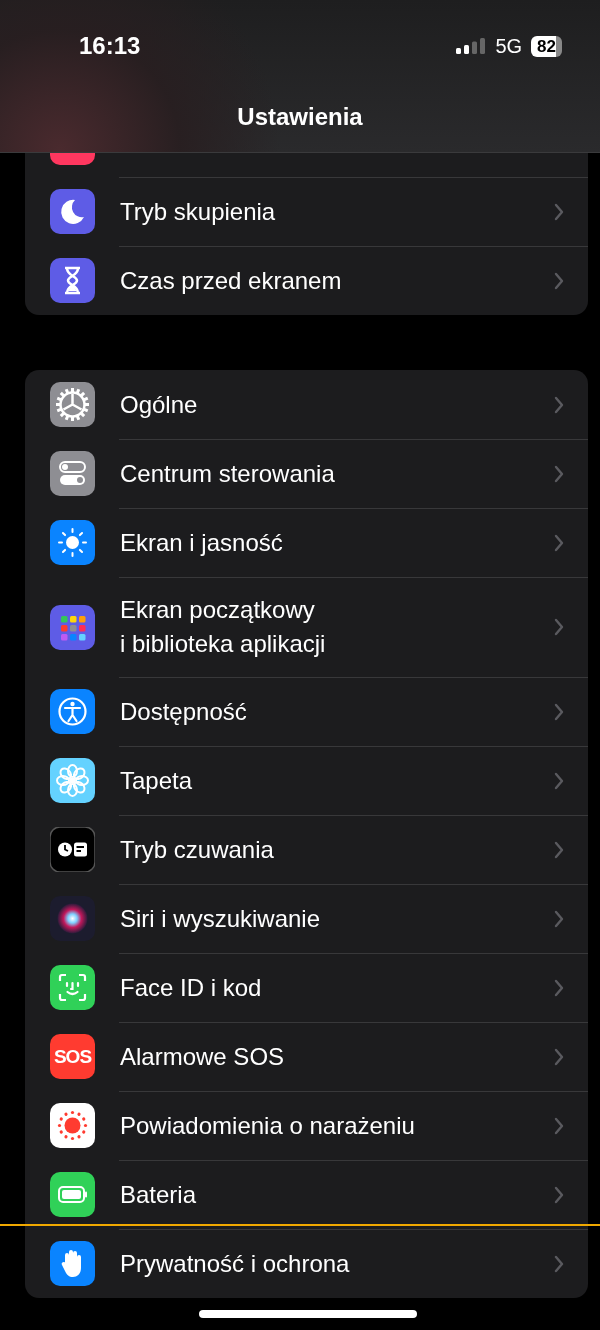 The width and height of the screenshot is (600, 1330). Describe the element at coordinates (72, 1125) in the screenshot. I see `sun-dots-icon` at that location.